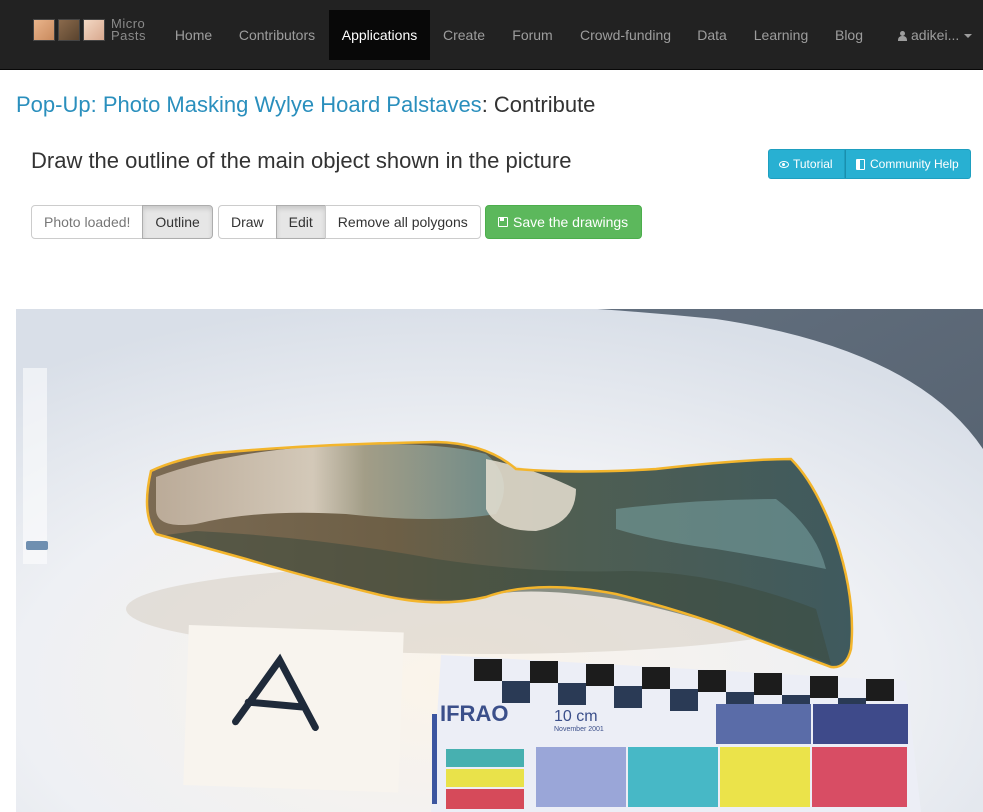 The height and width of the screenshot is (812, 983). I want to click on draw-toolbar: Draw Edit Remove all polygons, so click(349, 222).